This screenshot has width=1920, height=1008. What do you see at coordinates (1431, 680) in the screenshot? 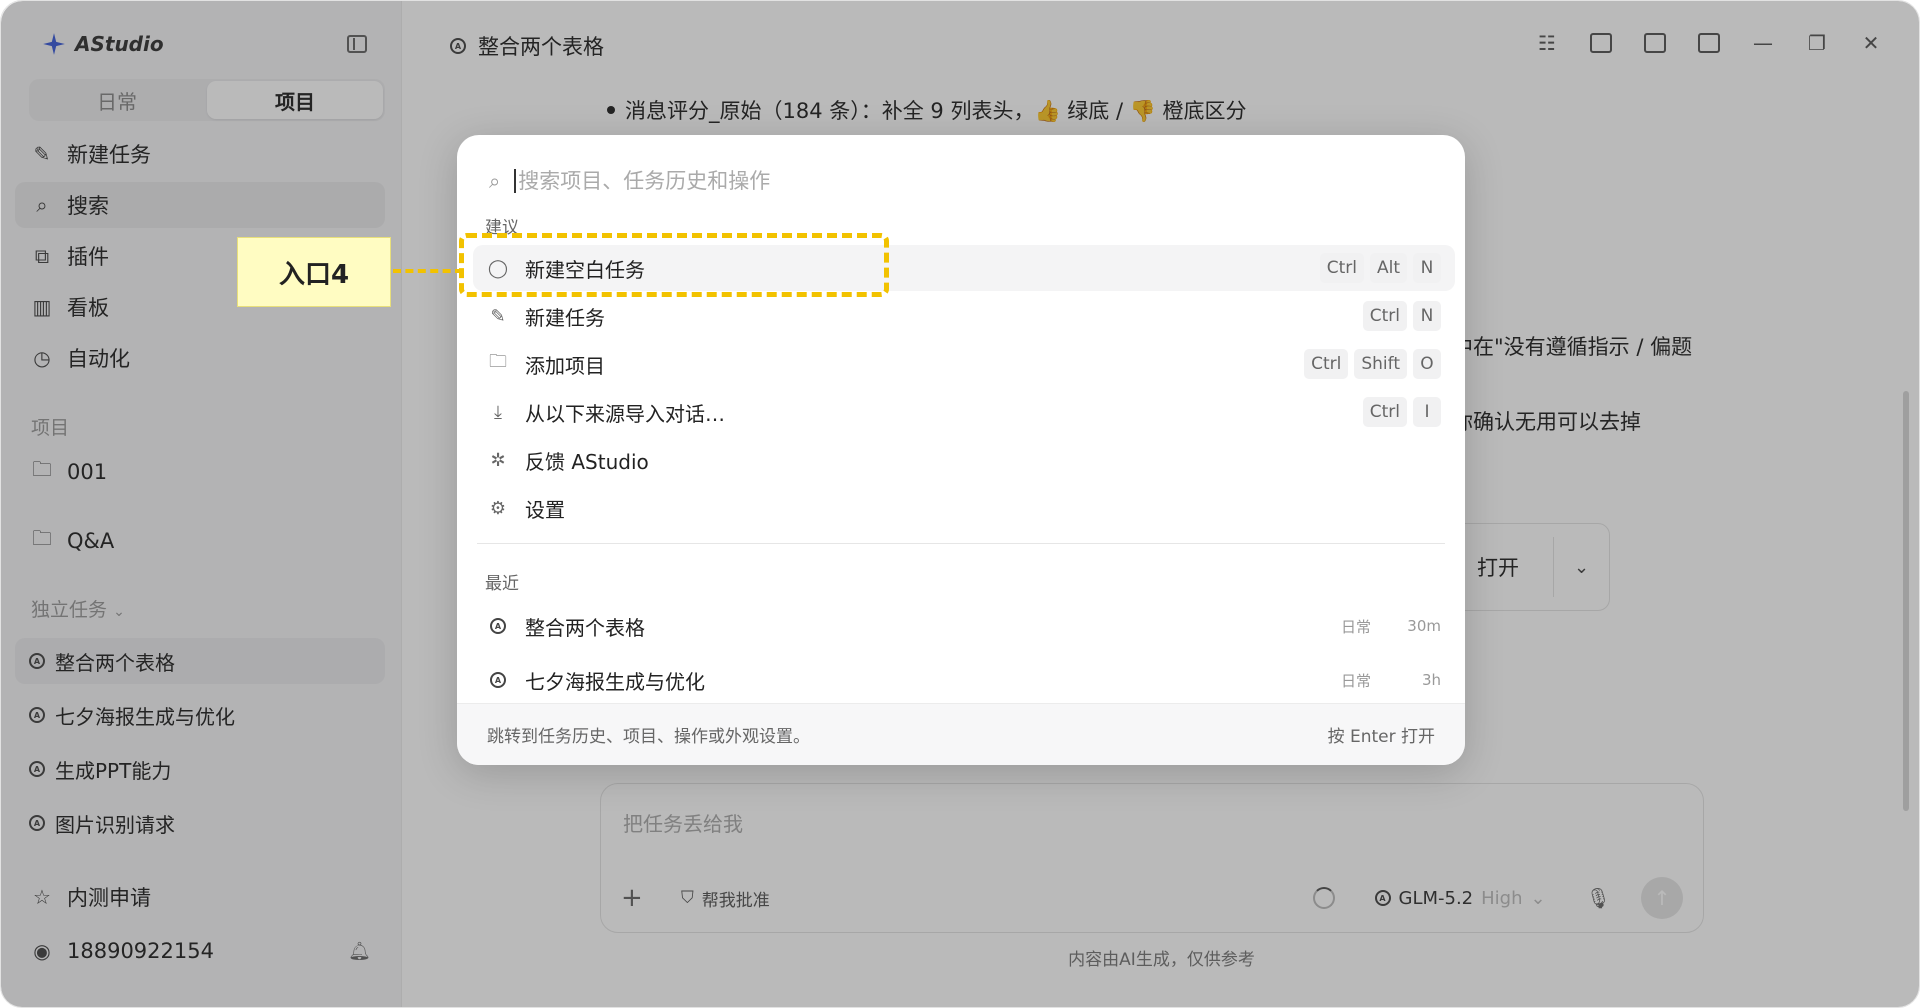
I see `recent-time: 3h` at bounding box center [1431, 680].